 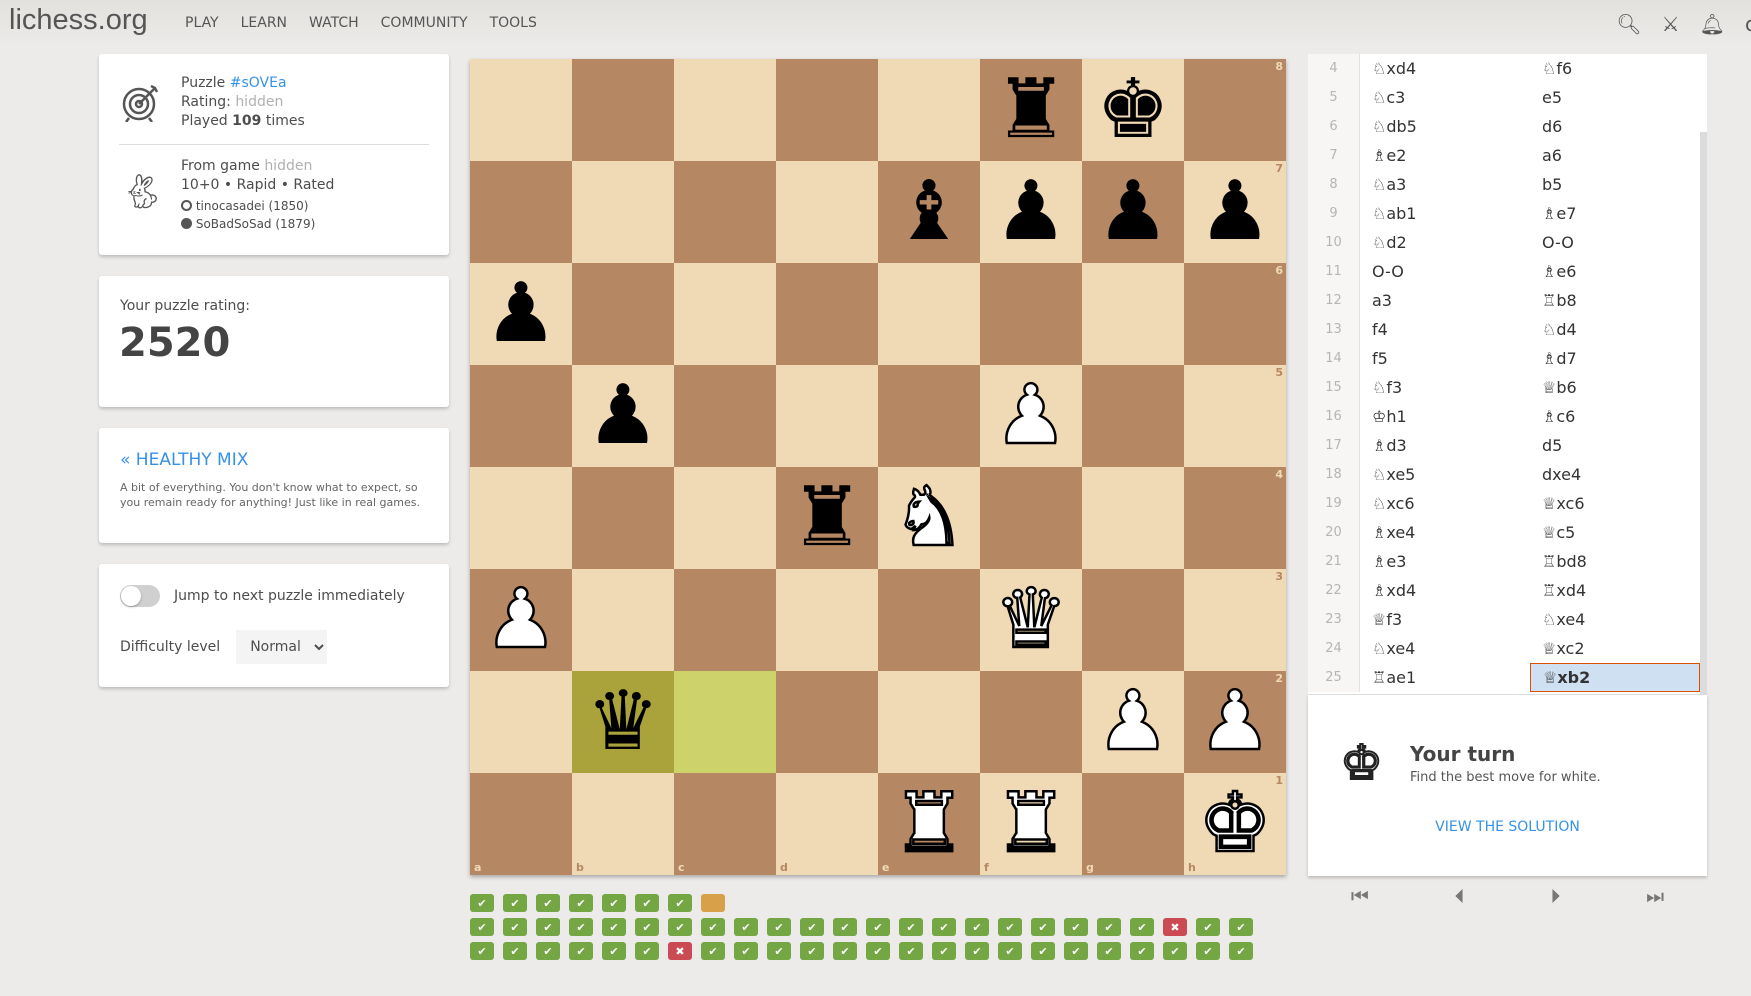 What do you see at coordinates (1615, 387) in the screenshot?
I see `black-move: ♕b6` at bounding box center [1615, 387].